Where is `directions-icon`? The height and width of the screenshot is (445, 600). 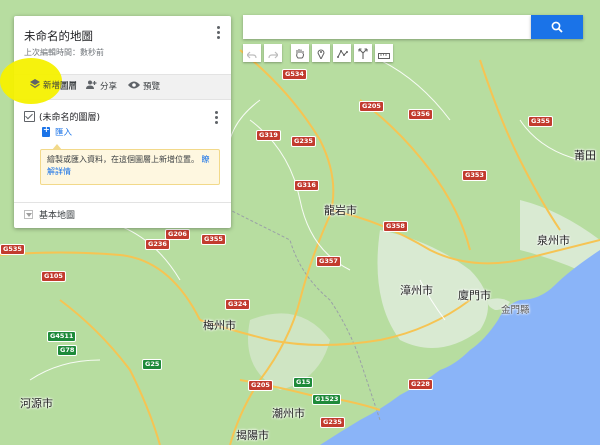 directions-icon is located at coordinates (363, 53).